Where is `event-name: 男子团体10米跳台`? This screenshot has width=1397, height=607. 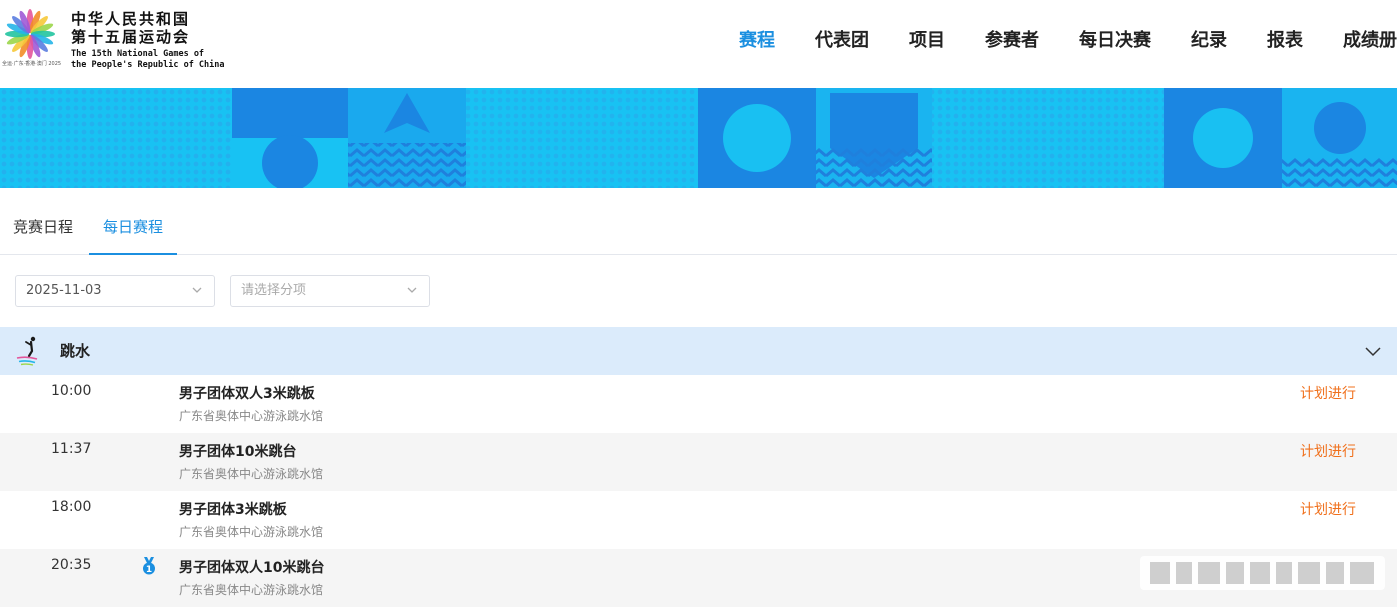
event-name: 男子团体10米跳台 is located at coordinates (237, 451).